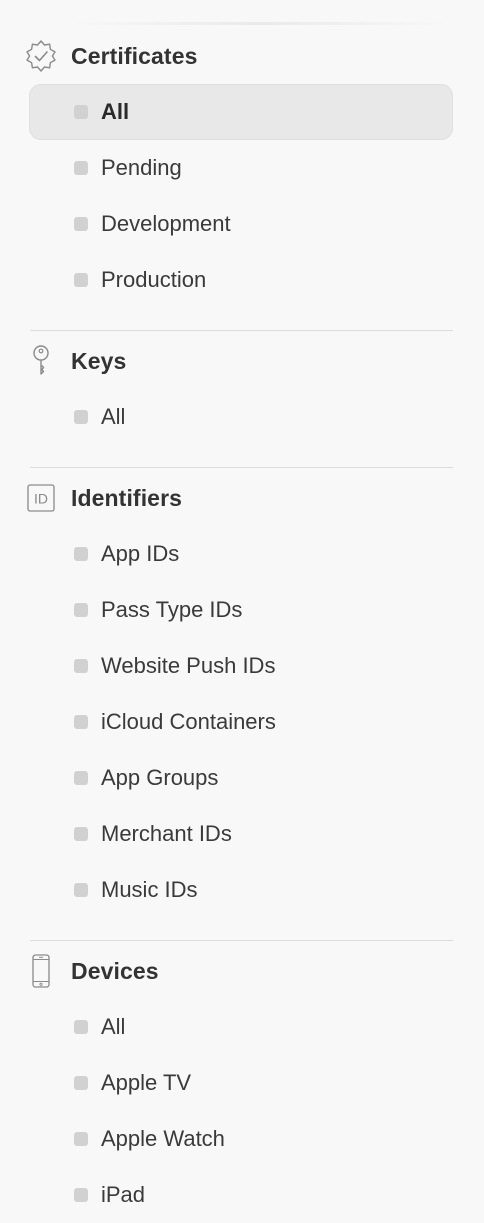 The width and height of the screenshot is (484, 1223). I want to click on id-badge-text: ID, so click(41, 499).